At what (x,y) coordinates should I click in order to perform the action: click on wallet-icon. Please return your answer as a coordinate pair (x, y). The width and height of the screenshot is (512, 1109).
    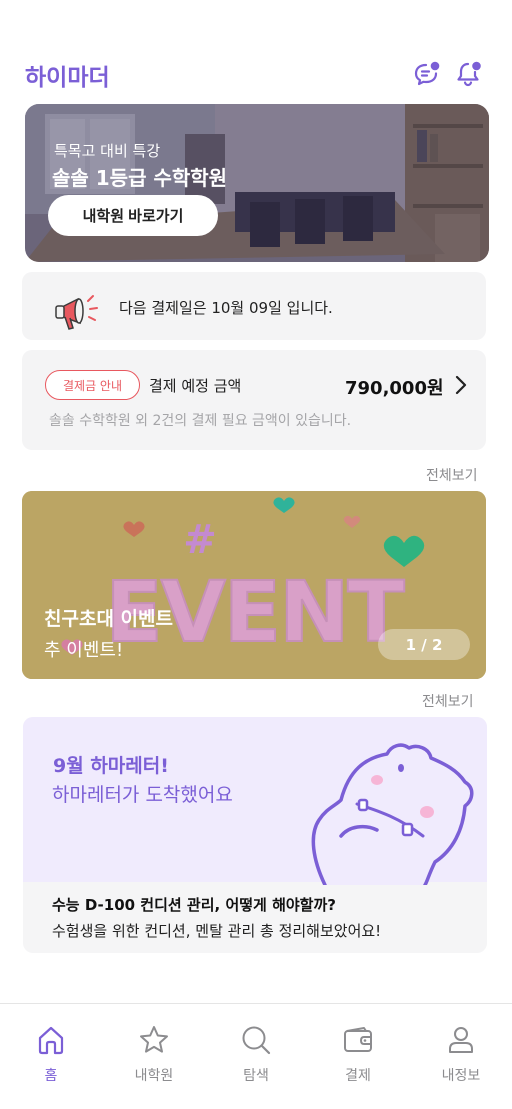
    Looking at the image, I should click on (358, 1039).